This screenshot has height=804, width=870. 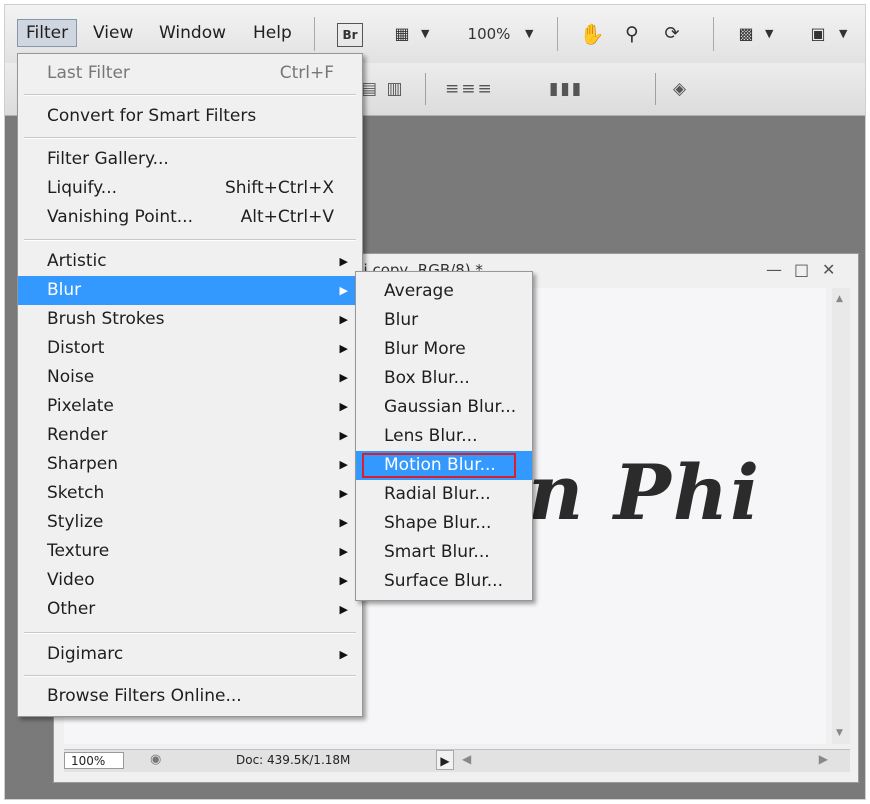 I want to click on status-bar: 100% ◉ Doc: 439.5K/1.18M ▶ ◀ ▶, so click(x=457, y=760).